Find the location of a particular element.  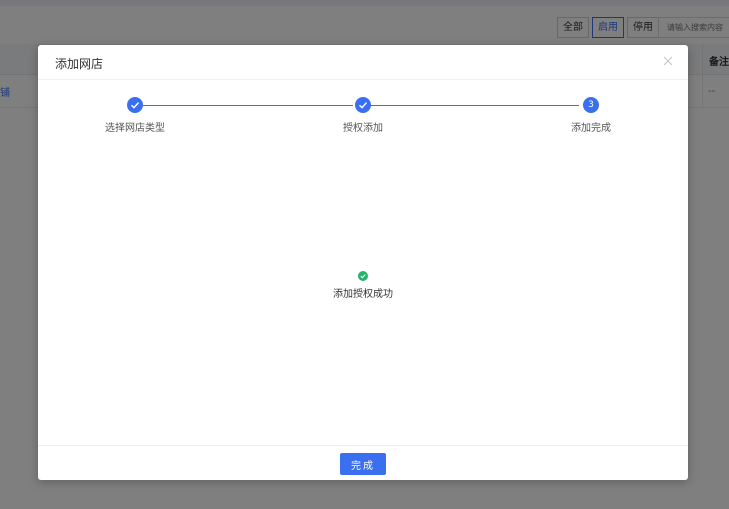

progress-steps: 3 选择网店类型 授权添加 添加完成 is located at coordinates (363, 117).